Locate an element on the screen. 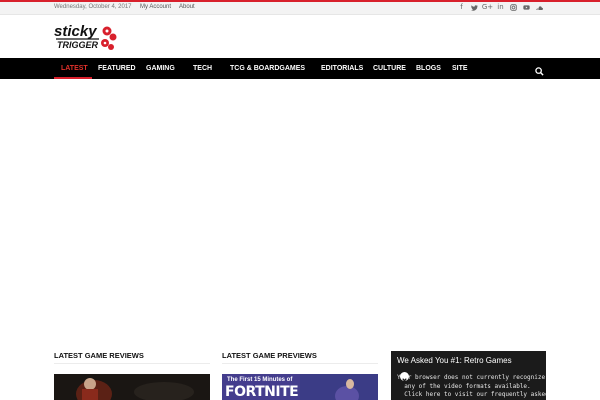 This screenshot has width=600, height=400. site-logo: sticky TRIGGER is located at coordinates (85, 37).